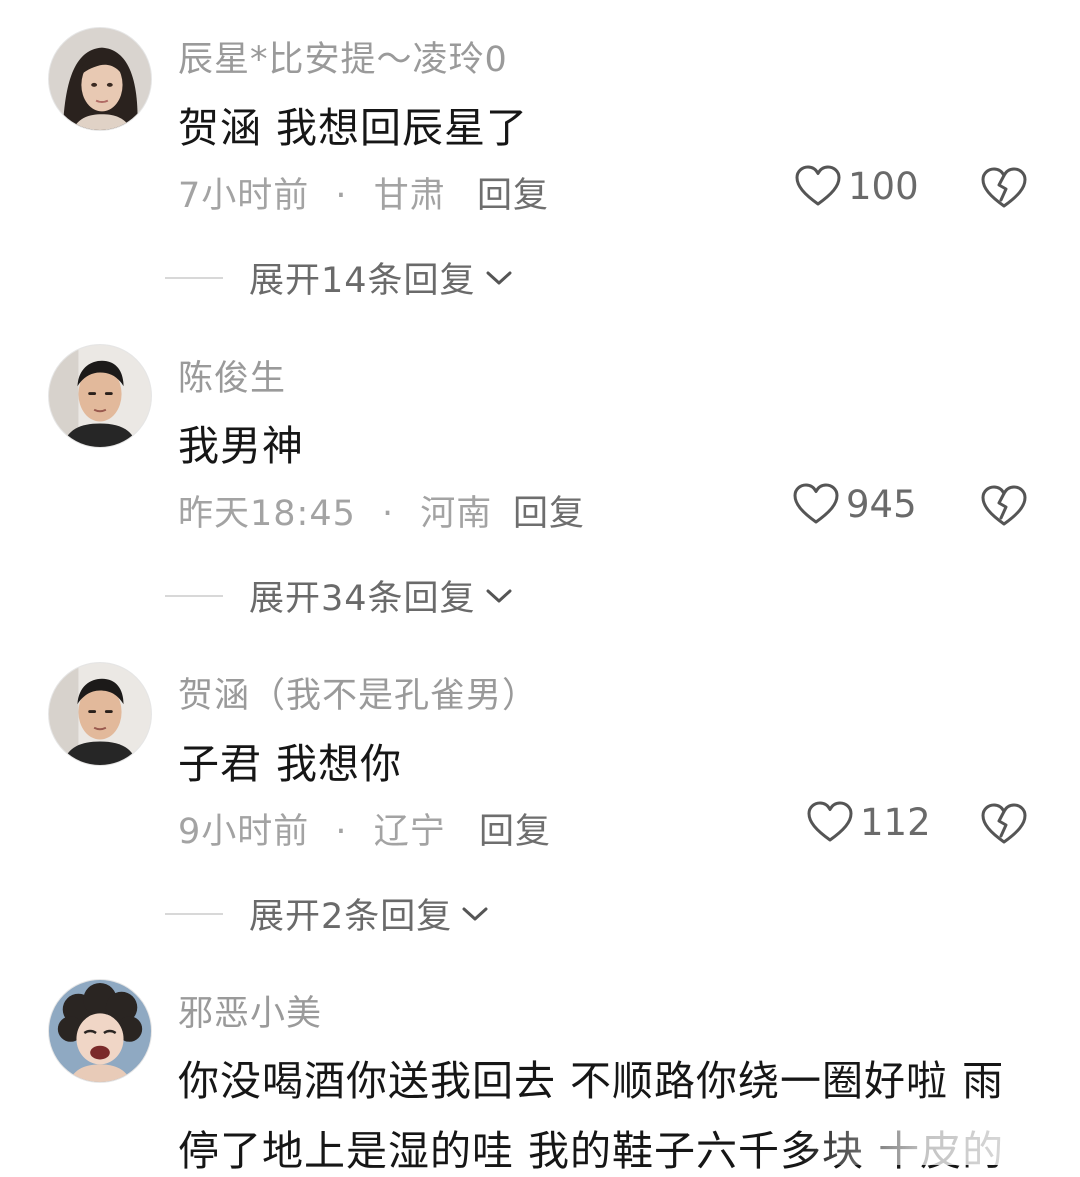  I want to click on expand-replies-label: 展开34条回复, so click(362, 599).